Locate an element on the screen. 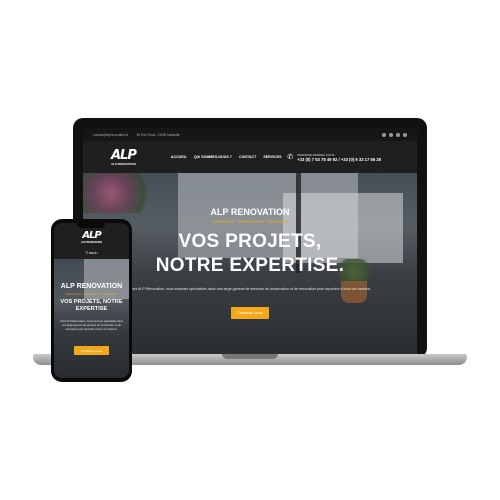  contact-button: Contactez-nous is located at coordinates (250, 313).